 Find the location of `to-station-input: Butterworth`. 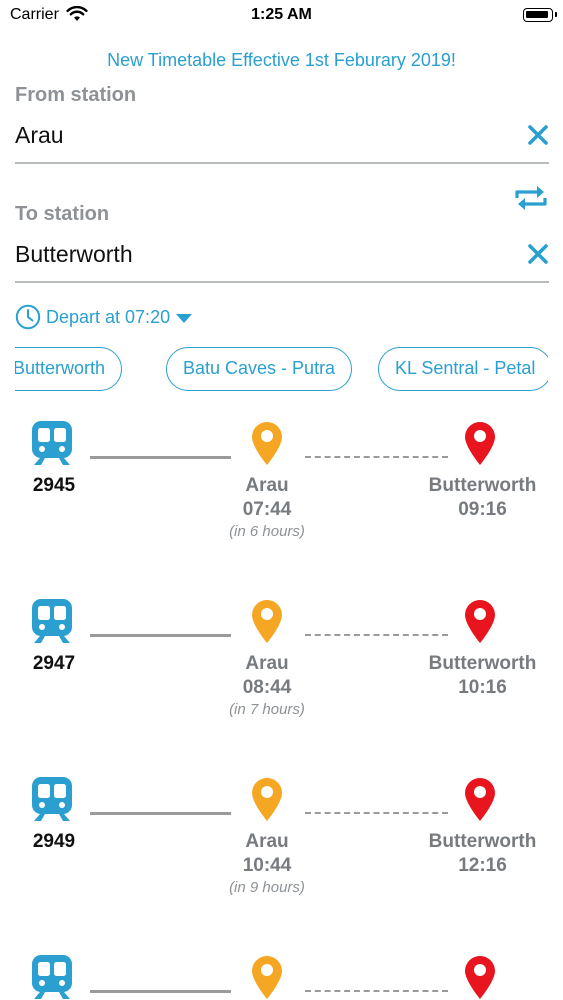

to-station-input: Butterworth is located at coordinates (74, 254).